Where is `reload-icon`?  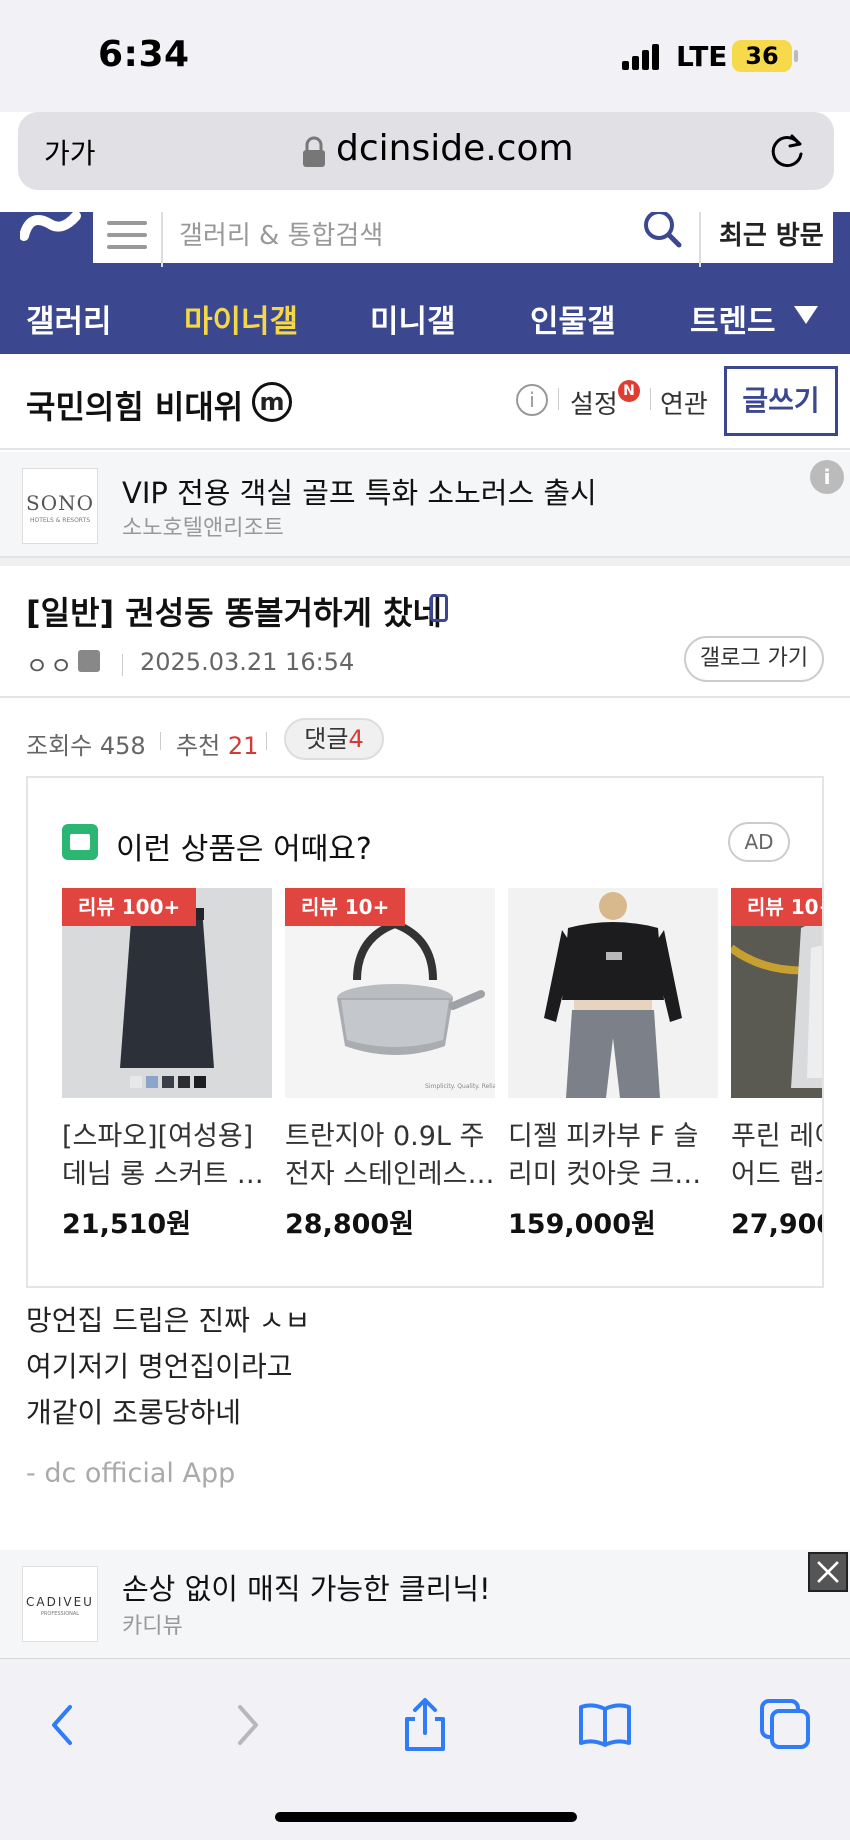 reload-icon is located at coordinates (787, 151).